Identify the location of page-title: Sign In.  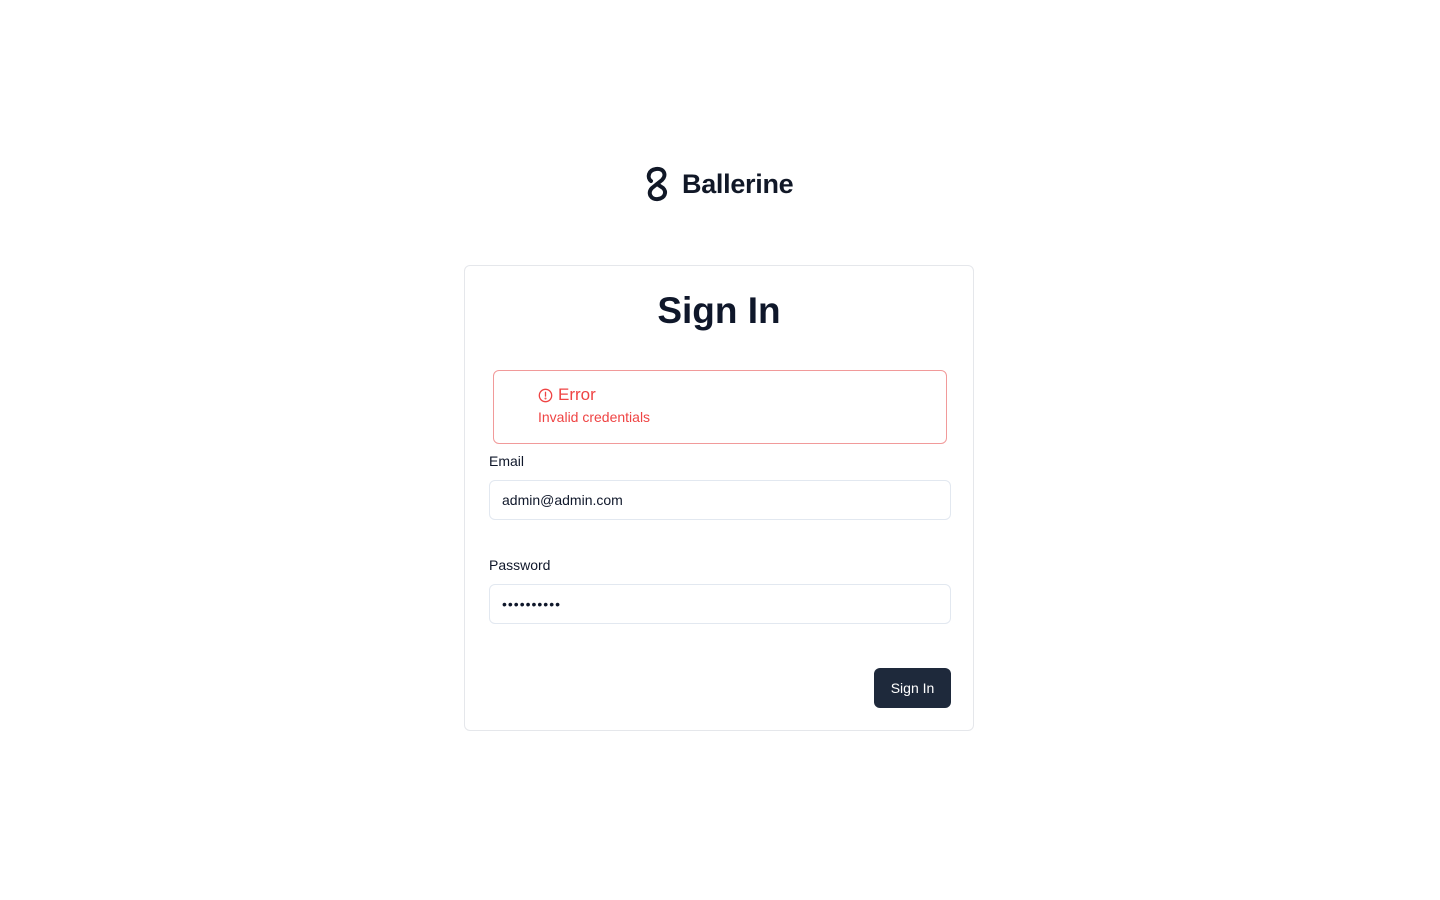
(719, 310).